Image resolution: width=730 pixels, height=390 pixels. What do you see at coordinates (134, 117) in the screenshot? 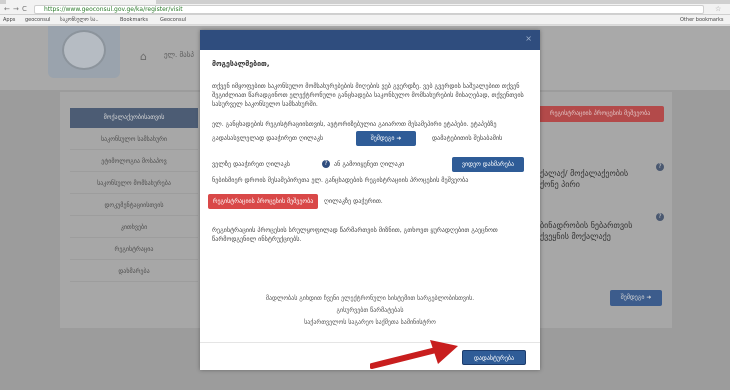
I see `sidebar-active-label: მოქალაქეობისათვის` at bounding box center [134, 117].